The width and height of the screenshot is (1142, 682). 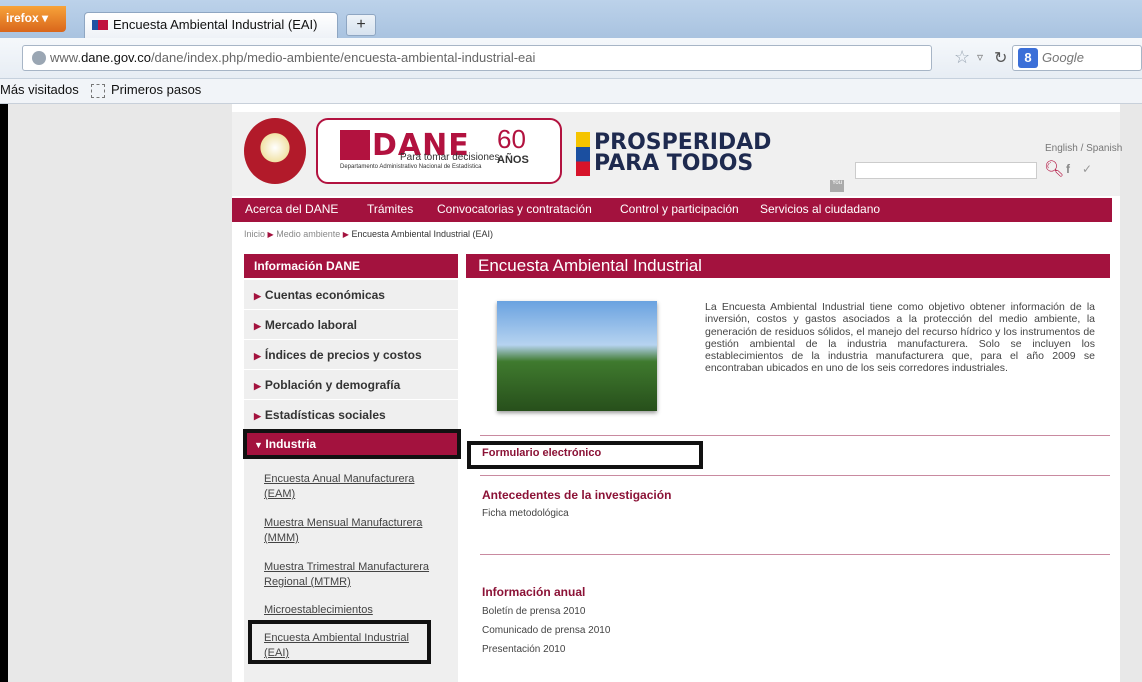 What do you see at coordinates (308, 234) in the screenshot?
I see `breadcrumb-section: Medio ambiente` at bounding box center [308, 234].